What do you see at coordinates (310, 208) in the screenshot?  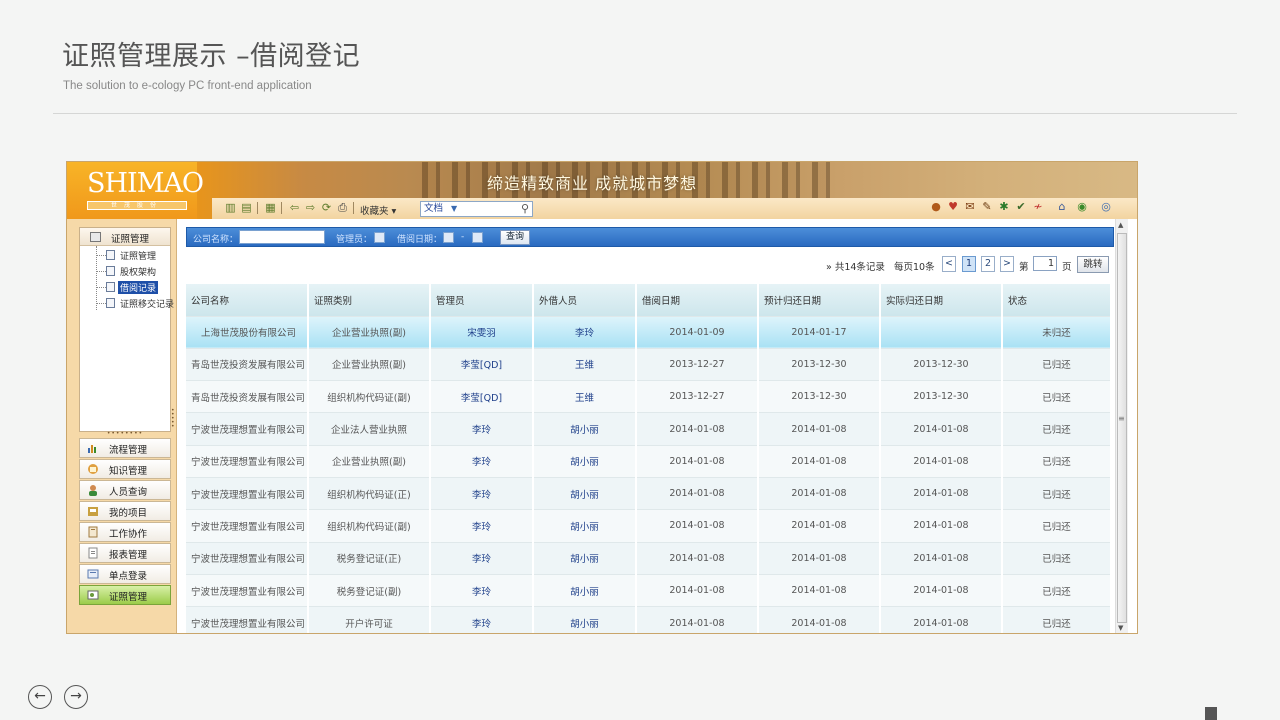 I see `forward-arrow-icon: ⇨` at bounding box center [310, 208].